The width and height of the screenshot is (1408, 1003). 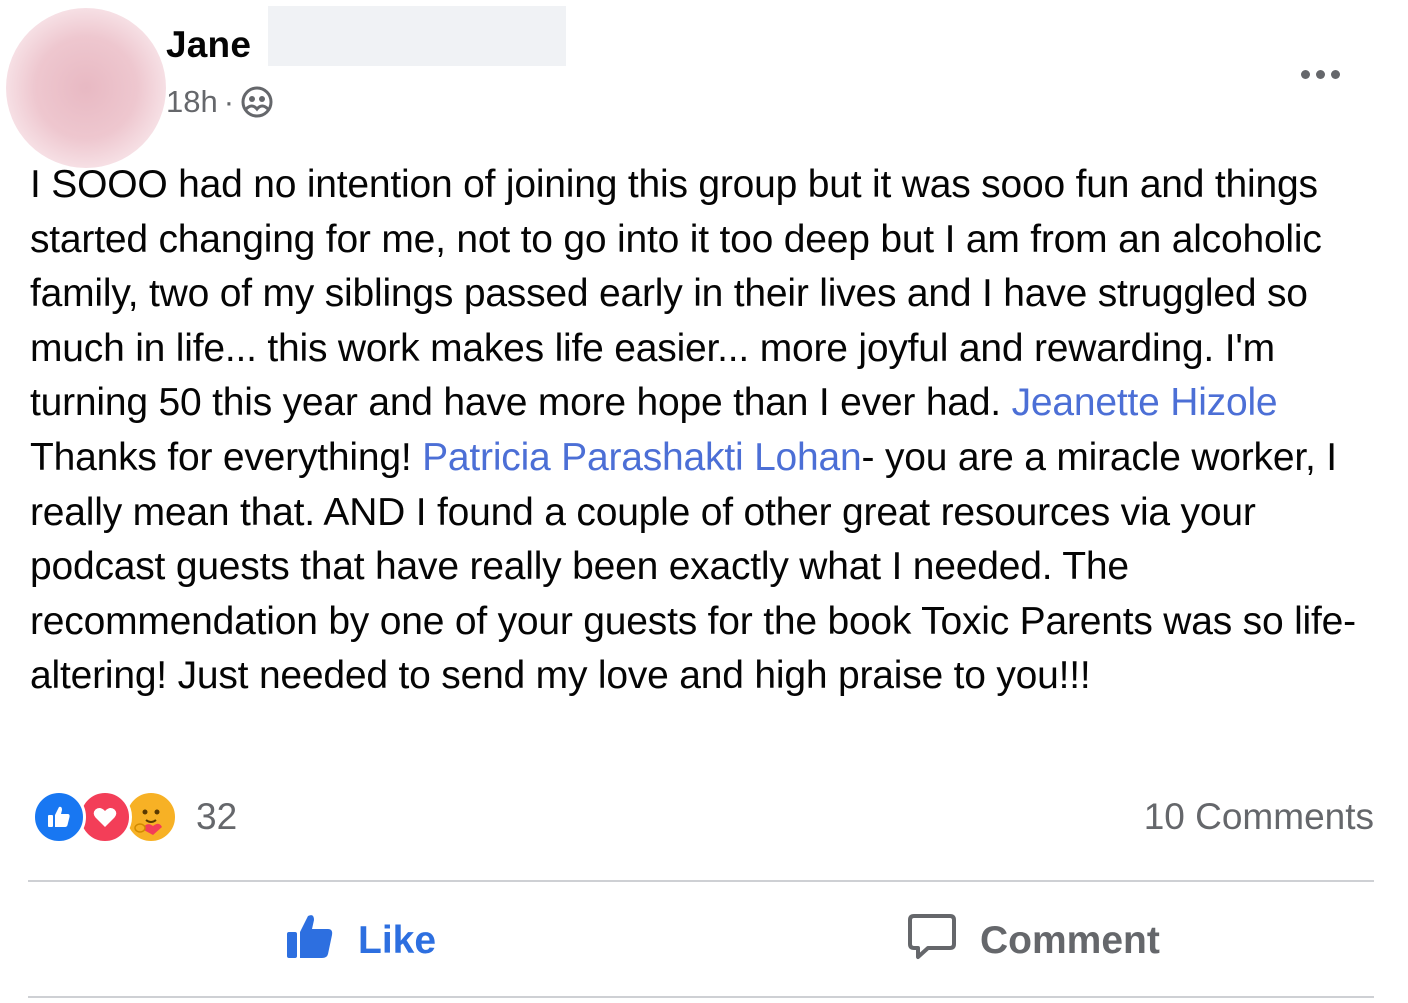 I want to click on group-members-icon, so click(x=257, y=102).